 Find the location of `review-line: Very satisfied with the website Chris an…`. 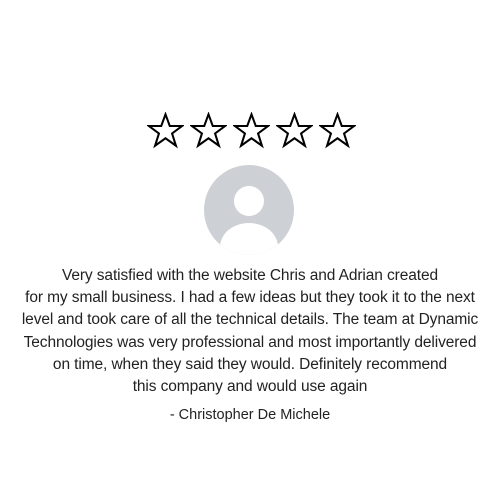

review-line: Very satisfied with the website Chris an… is located at coordinates (250, 275).